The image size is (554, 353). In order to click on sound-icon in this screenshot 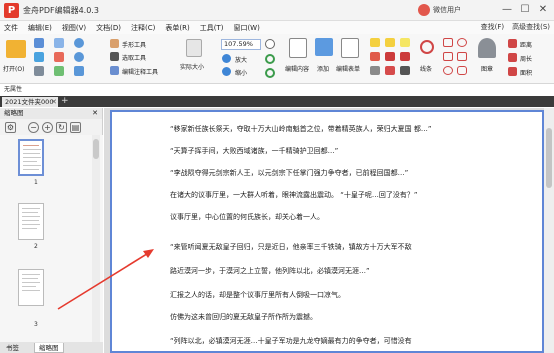, I will do `click(405, 70)`.